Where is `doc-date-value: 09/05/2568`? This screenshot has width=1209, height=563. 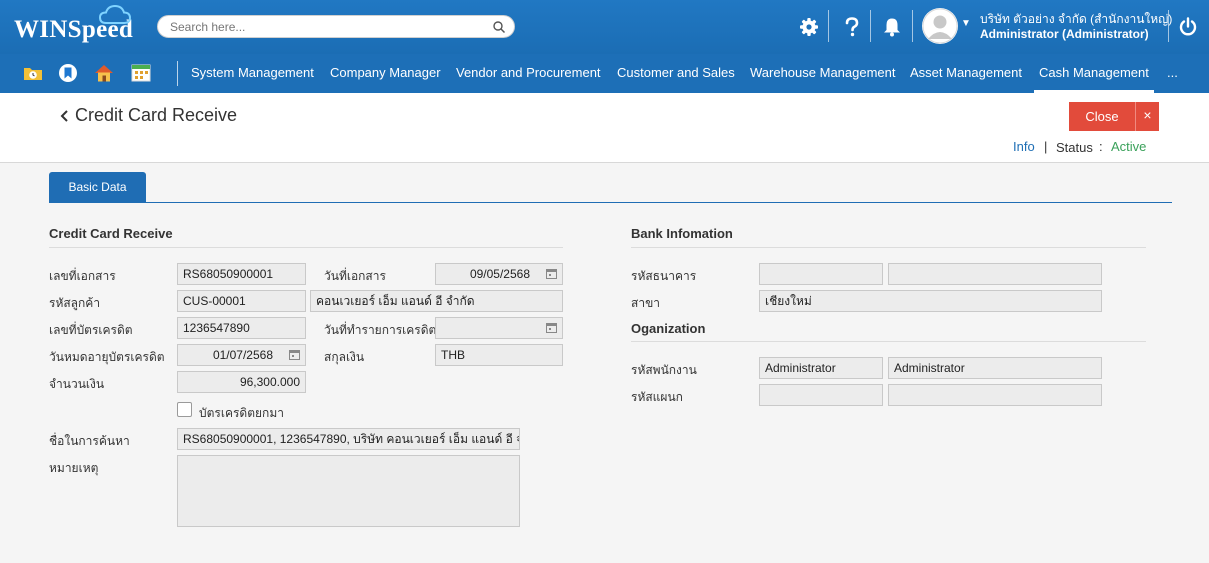 doc-date-value: 09/05/2568 is located at coordinates (499, 274).